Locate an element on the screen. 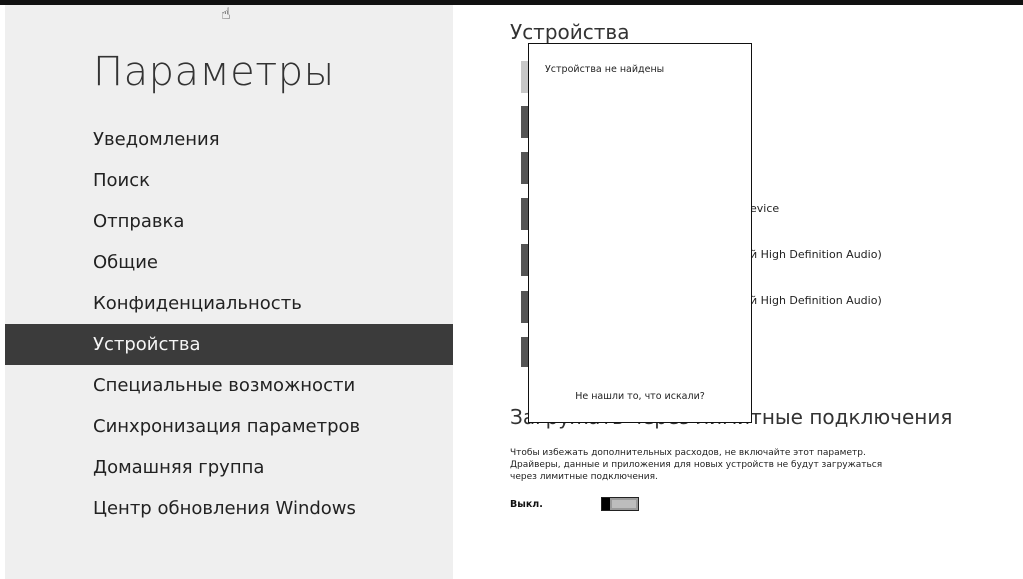 This screenshot has height=579, width=1023. no-devices-message: Устройства не найдены is located at coordinates (605, 69).